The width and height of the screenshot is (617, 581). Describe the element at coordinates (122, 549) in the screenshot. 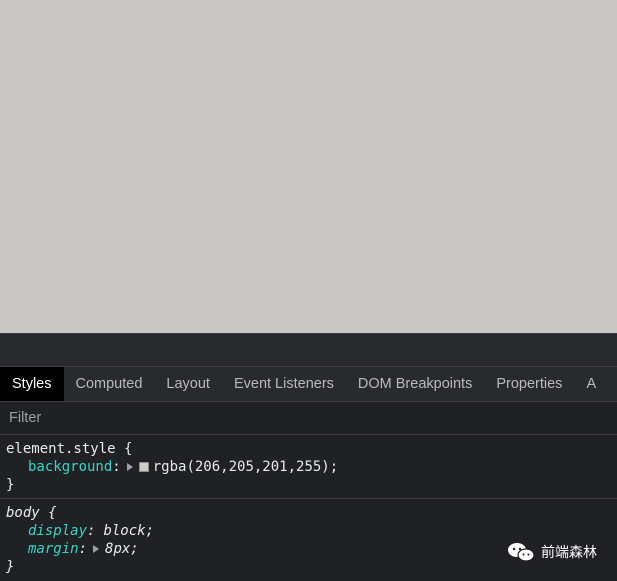

I see `property-value: 8px;` at that location.